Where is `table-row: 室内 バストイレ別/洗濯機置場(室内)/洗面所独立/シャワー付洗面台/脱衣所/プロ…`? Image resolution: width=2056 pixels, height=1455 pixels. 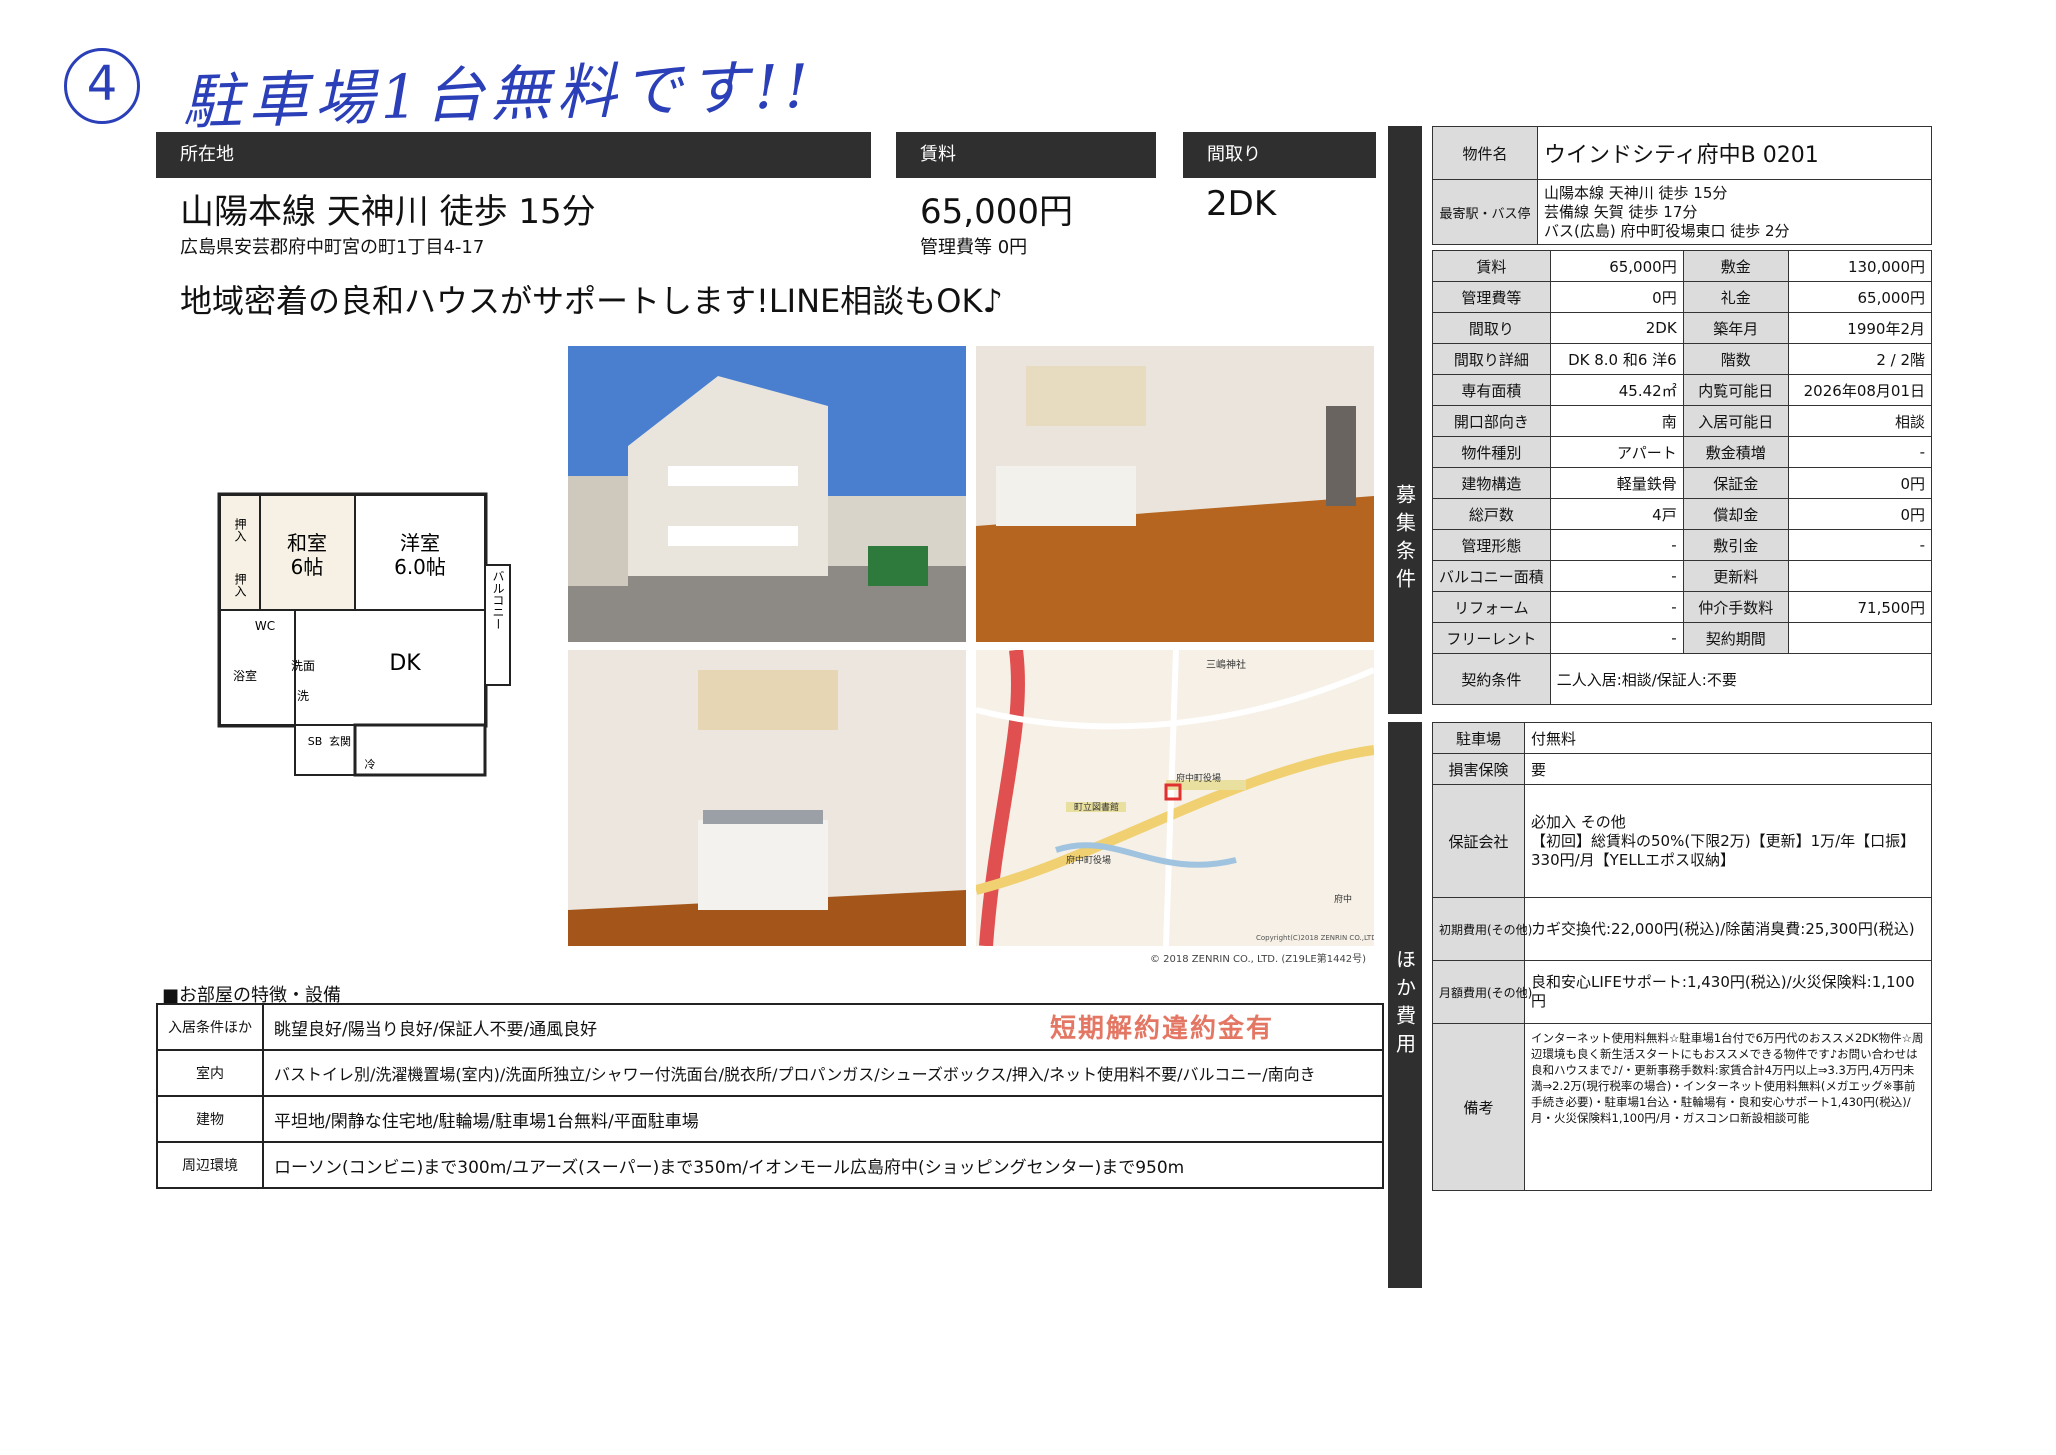
table-row: 室内 バストイレ別/洗濯機置場(室内)/洗面所独立/シャワー付洗面台/脱衣所/プロ… is located at coordinates (770, 1073).